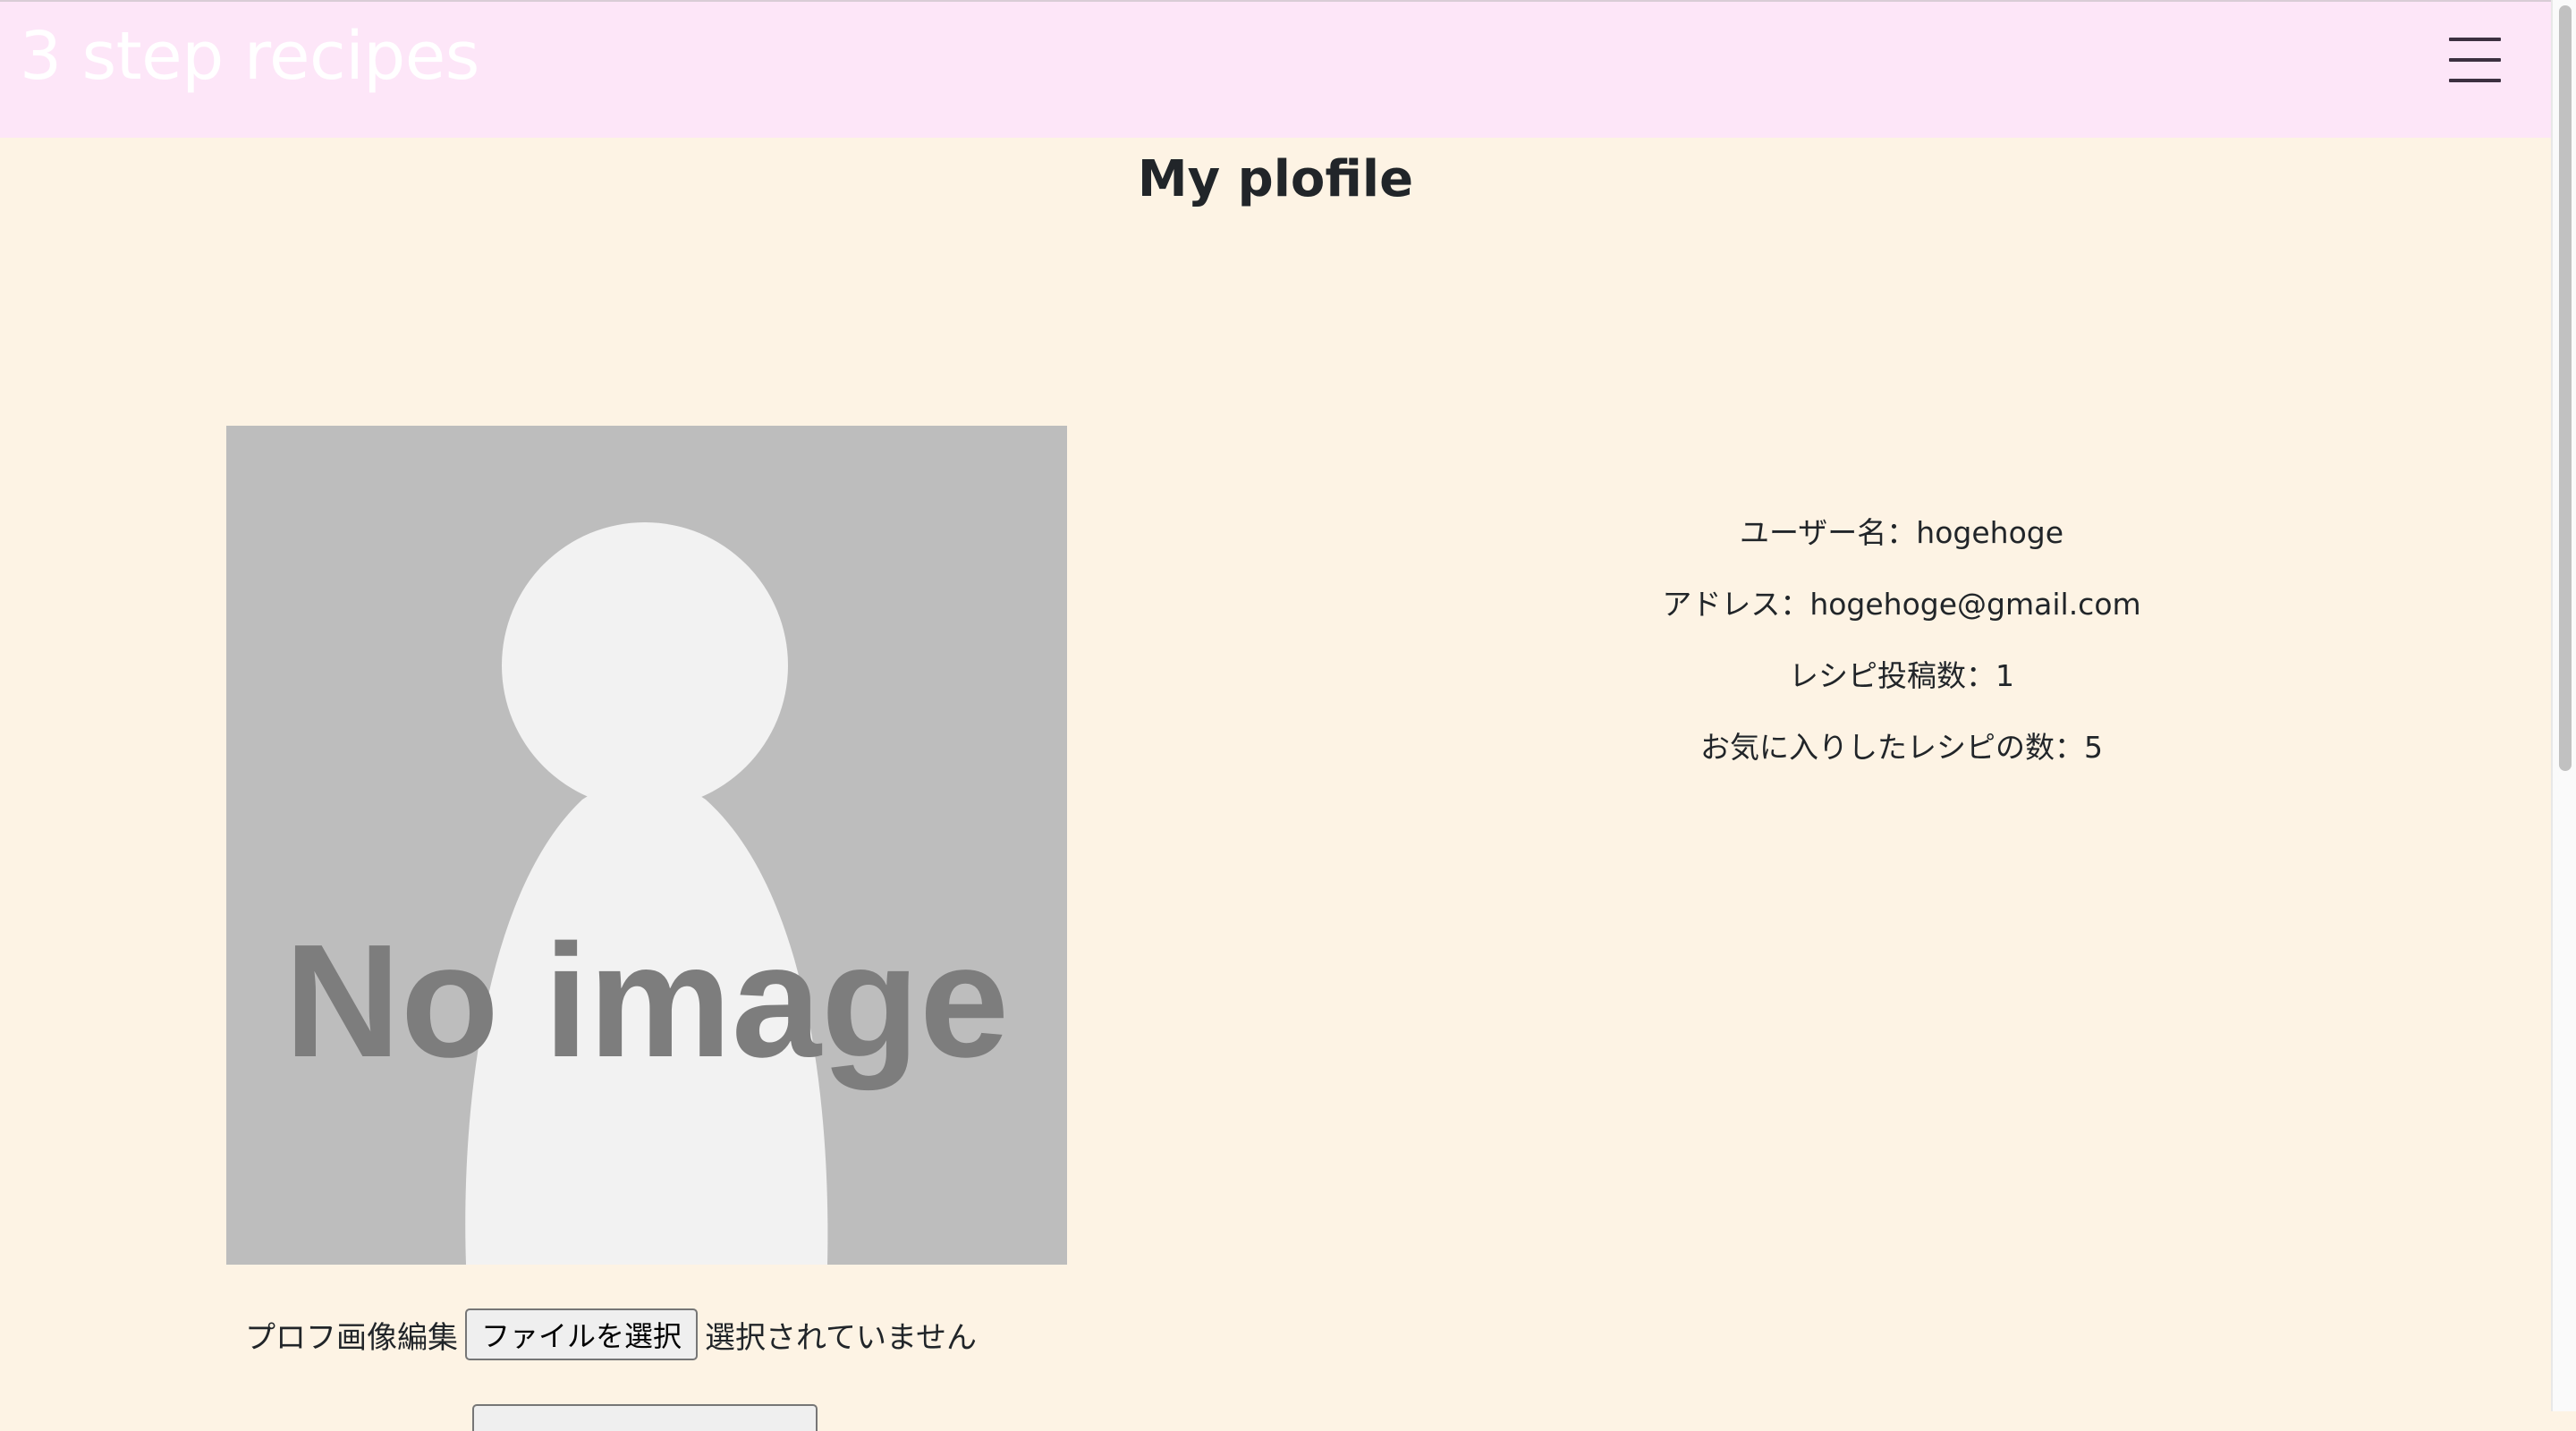 This screenshot has width=2576, height=1431. Describe the element at coordinates (1901, 747) in the screenshot. I see `favorite-count-text: お気に入りしたレシピの数：5` at that location.